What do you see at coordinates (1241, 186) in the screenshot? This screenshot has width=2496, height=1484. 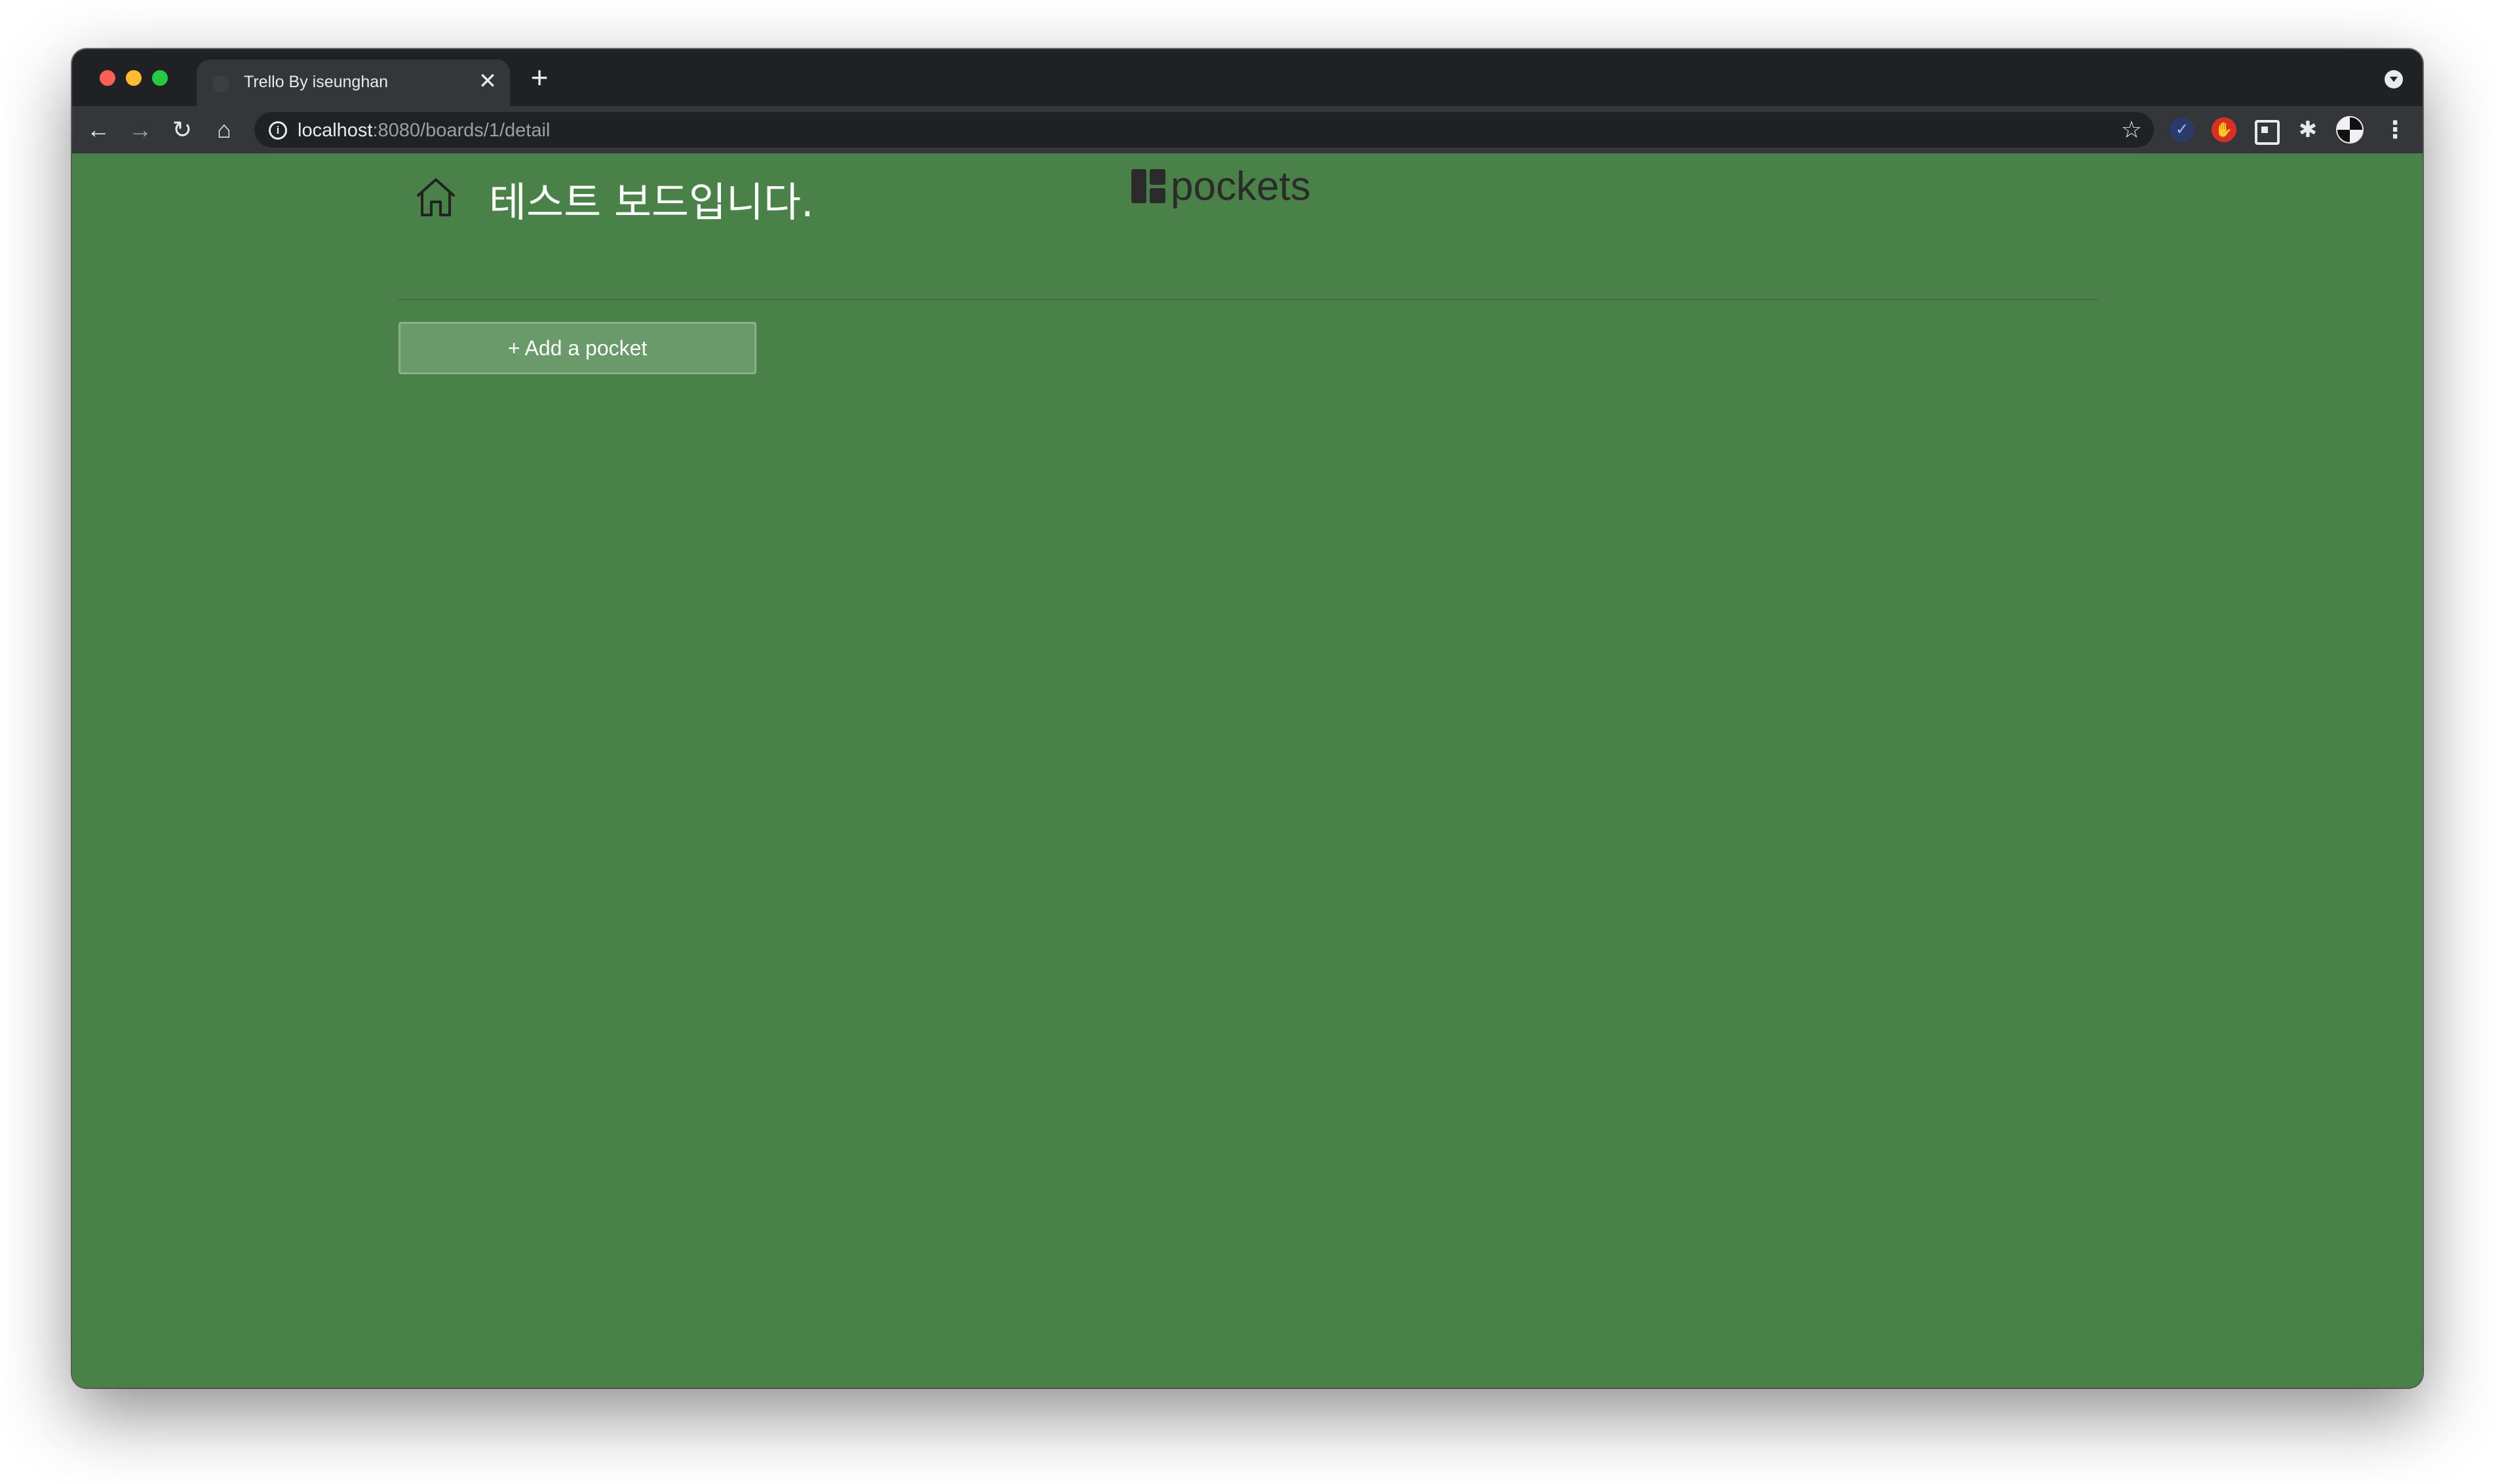 I see `logo-text: pockets` at bounding box center [1241, 186].